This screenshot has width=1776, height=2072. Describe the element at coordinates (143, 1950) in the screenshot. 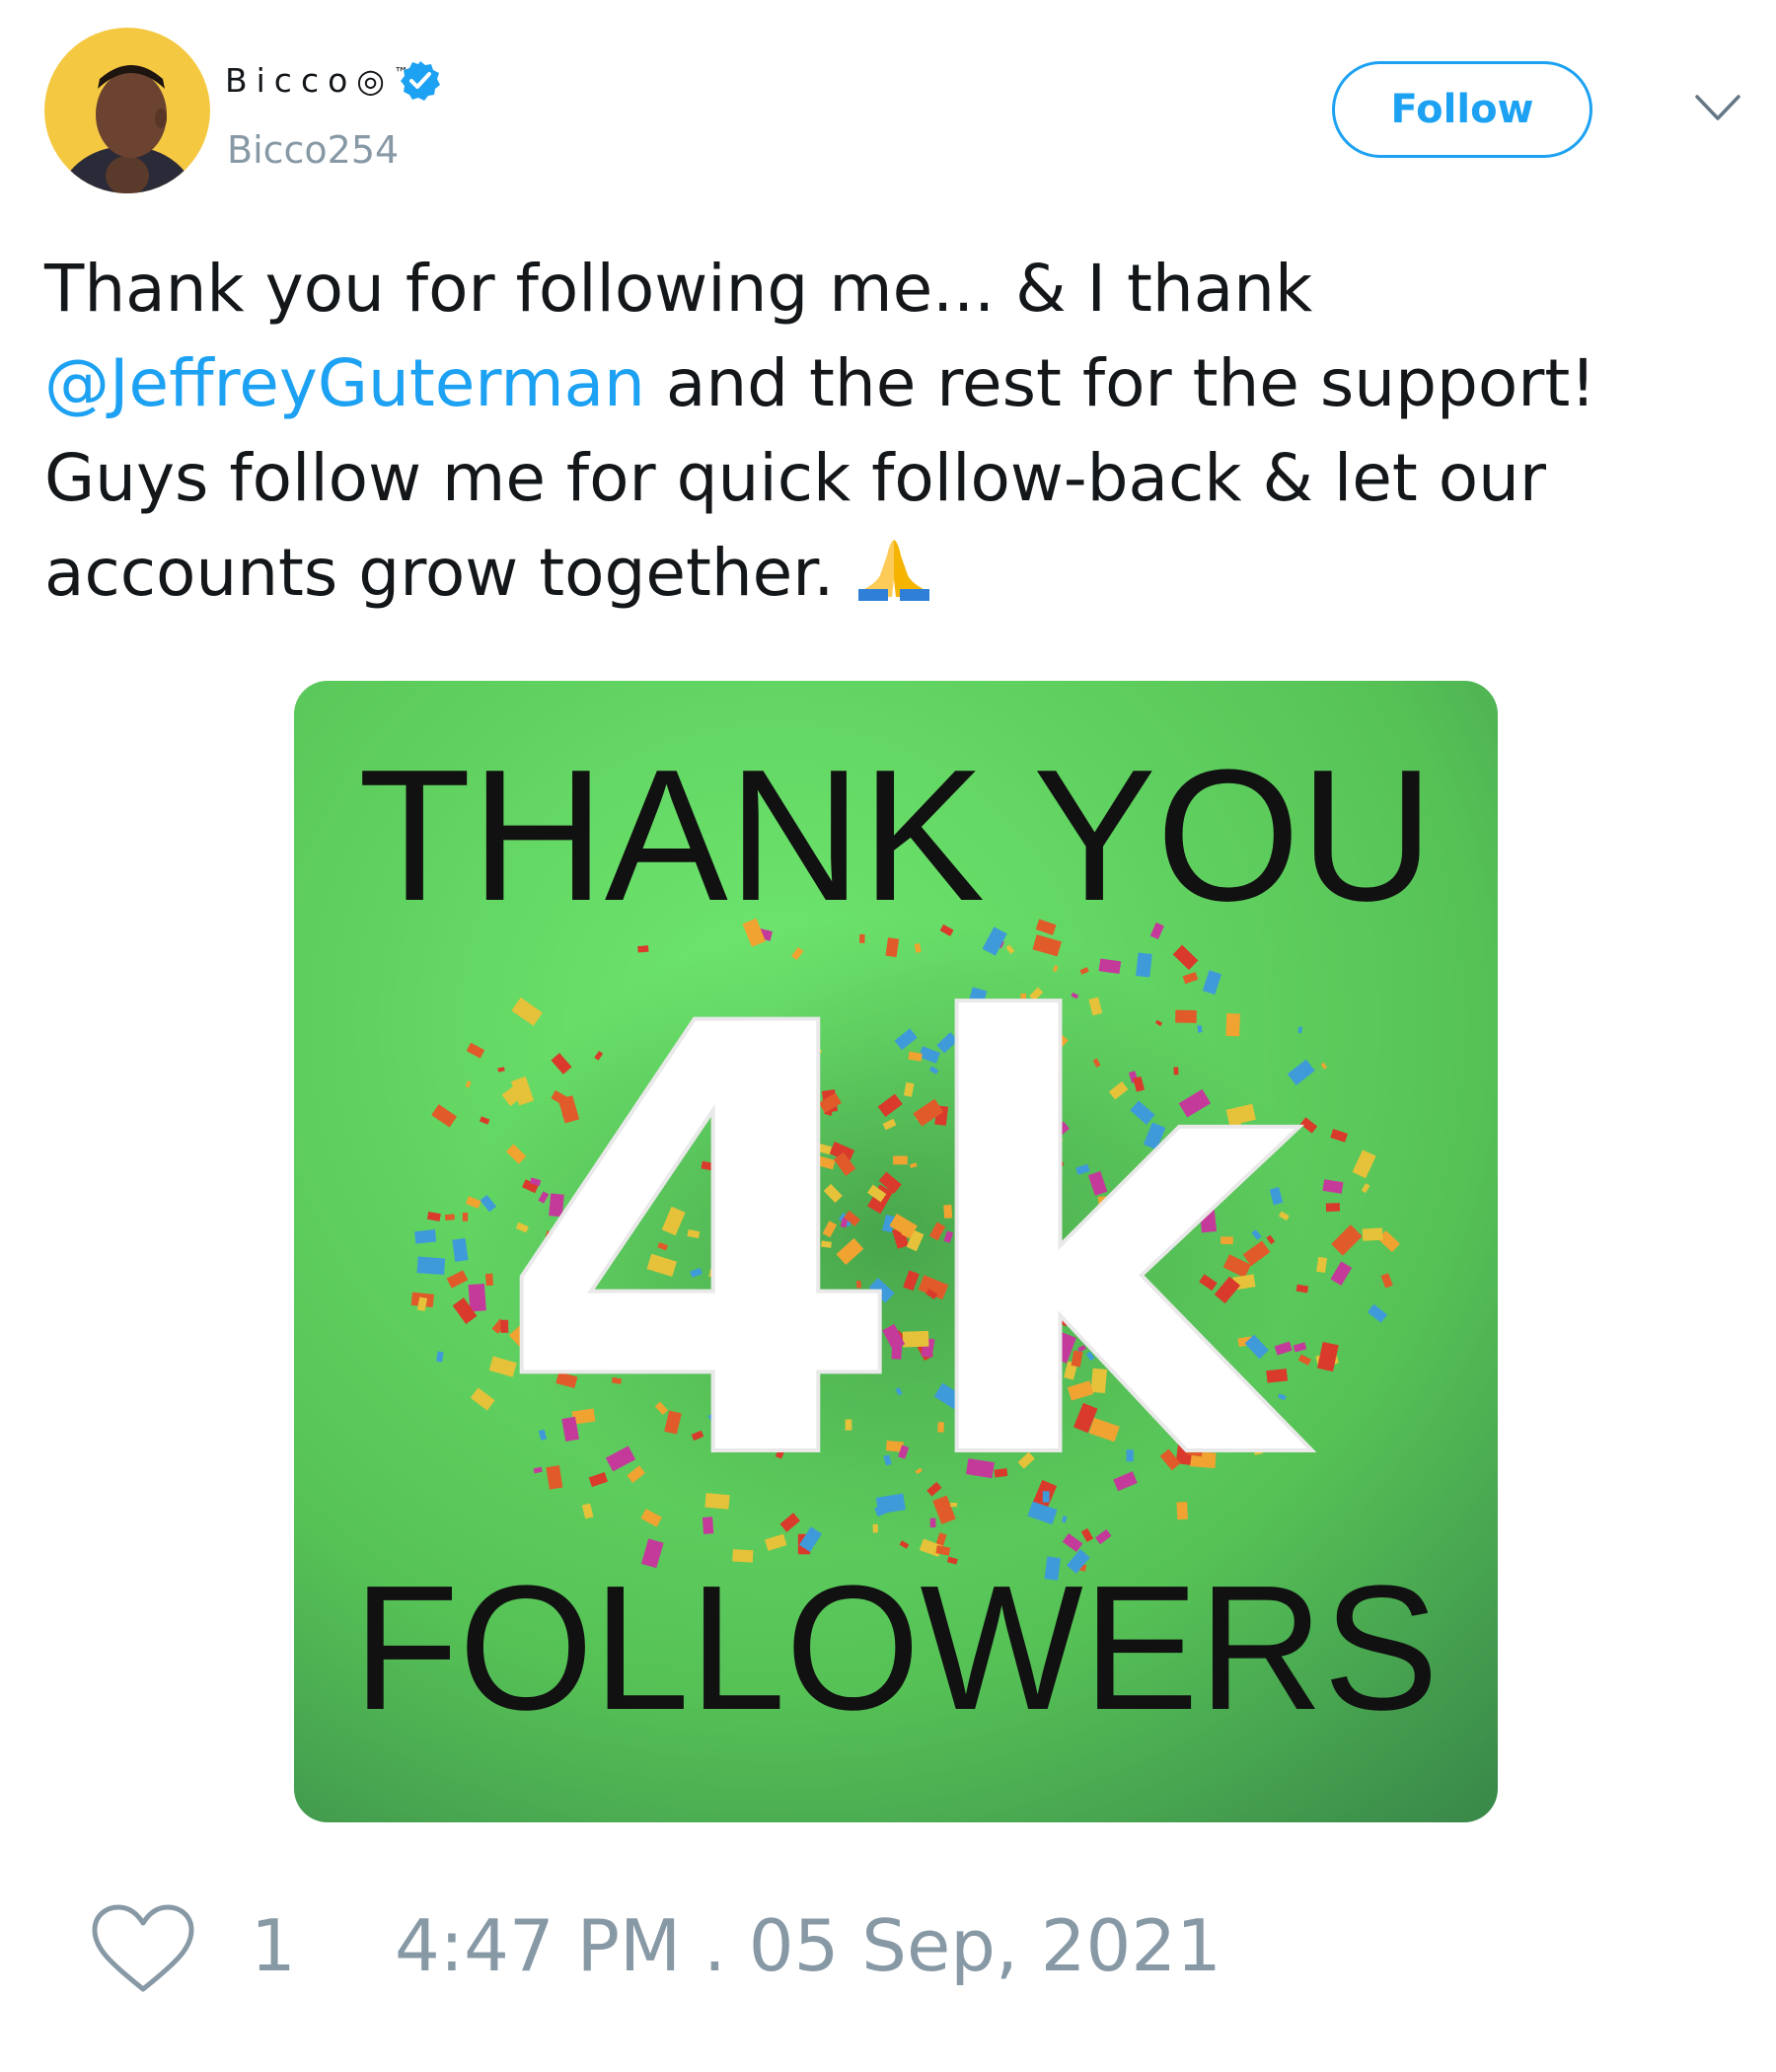

I see `heart-outline-icon` at that location.